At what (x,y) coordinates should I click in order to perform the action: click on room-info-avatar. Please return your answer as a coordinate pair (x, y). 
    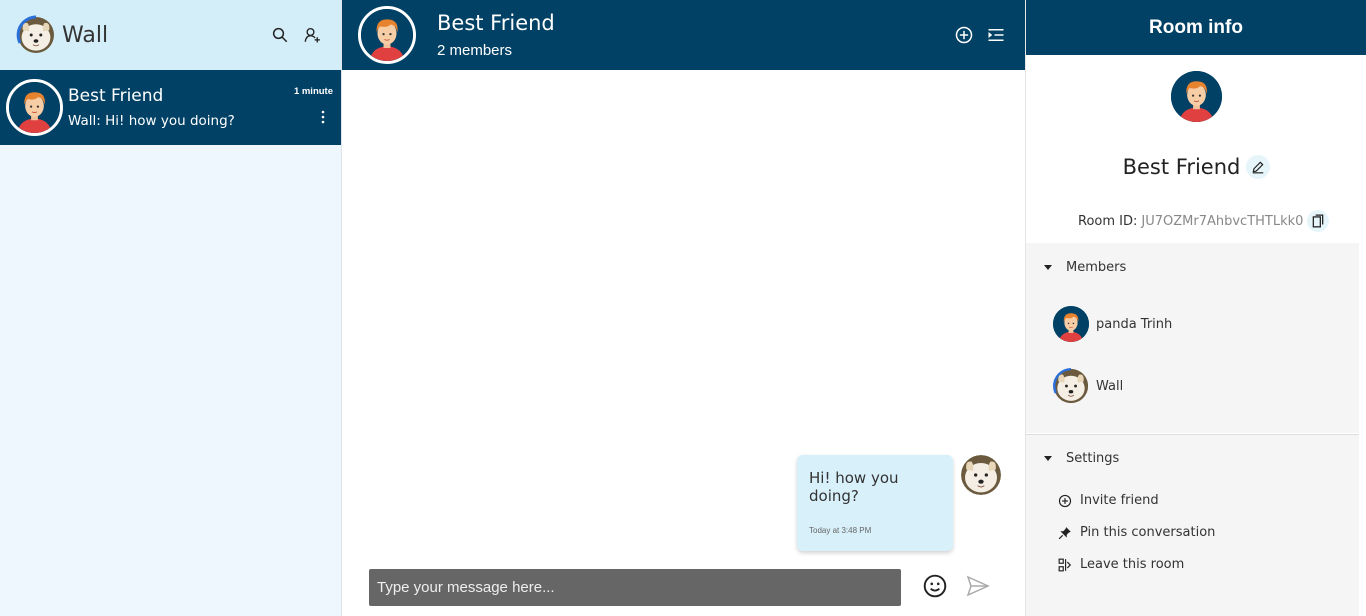
    Looking at the image, I should click on (1196, 96).